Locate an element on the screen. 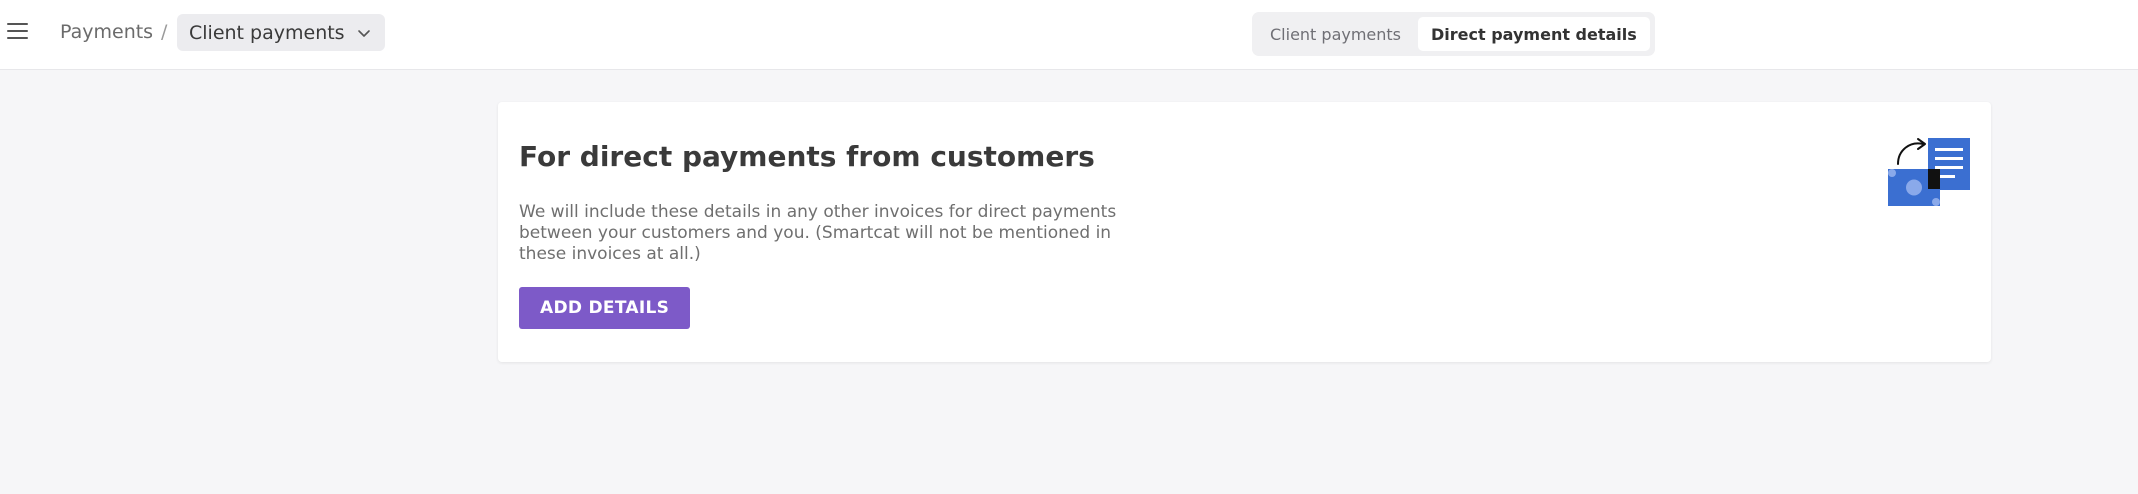  card-title: For direct payments from customers is located at coordinates (807, 156).